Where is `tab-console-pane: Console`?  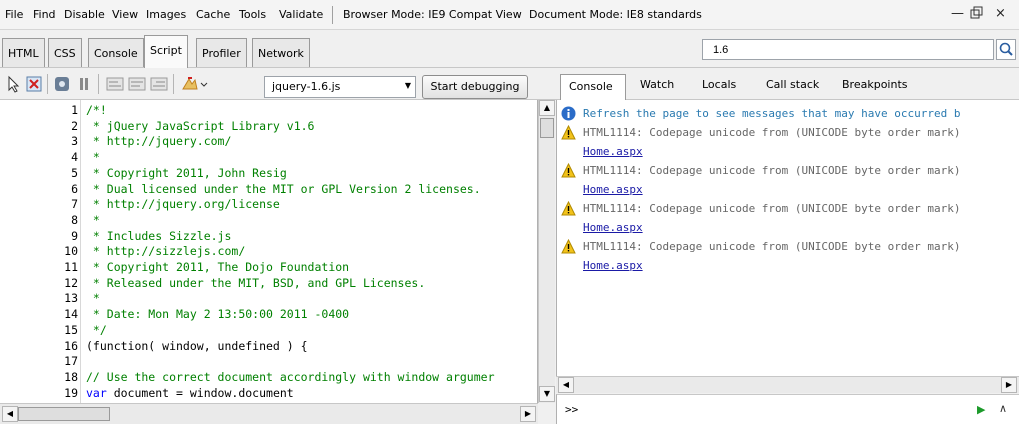 tab-console-pane: Console is located at coordinates (593, 87).